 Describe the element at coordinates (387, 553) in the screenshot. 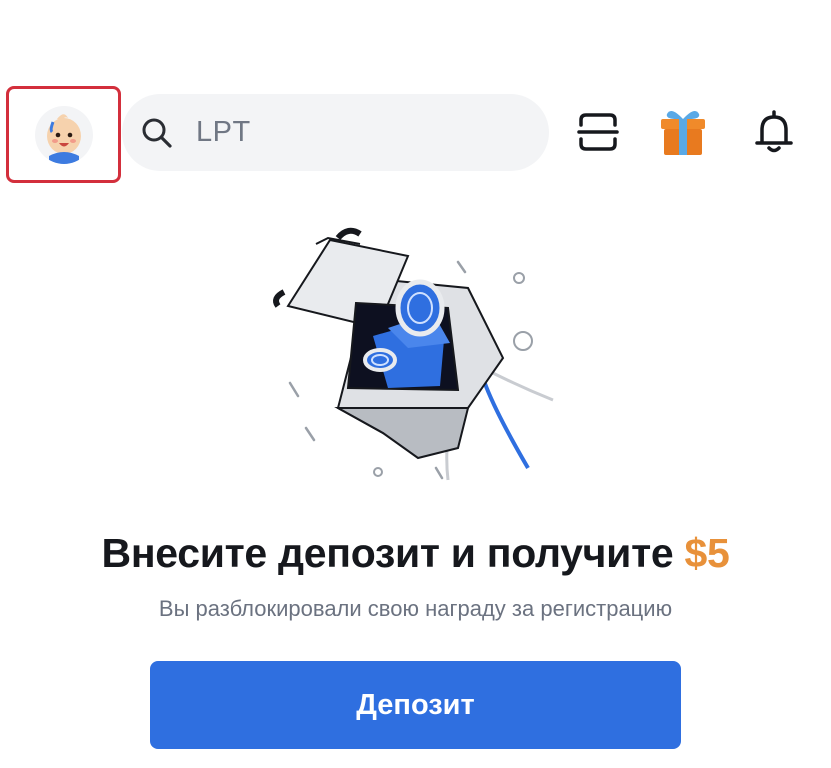

I see `promo-headline-text: Внесите депозит и получите` at that location.